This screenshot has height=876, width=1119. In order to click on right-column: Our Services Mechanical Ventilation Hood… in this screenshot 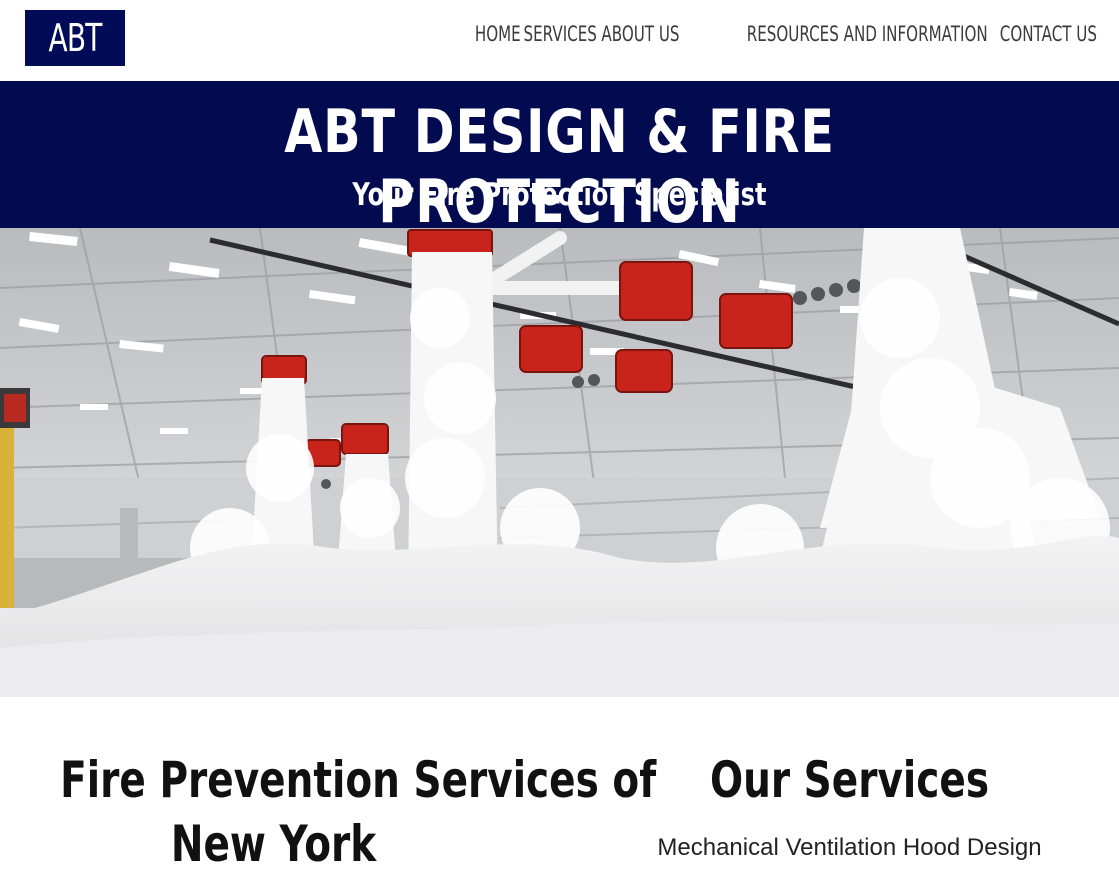, I will do `click(849, 805)`.